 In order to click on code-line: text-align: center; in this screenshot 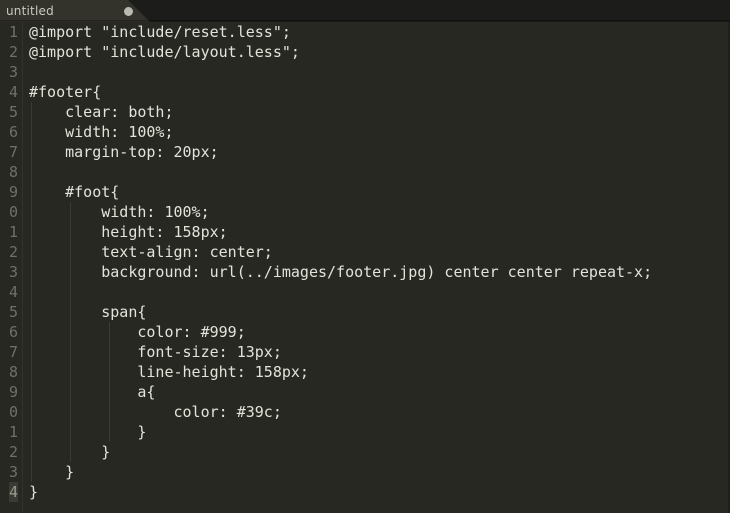, I will do `click(376, 252)`.